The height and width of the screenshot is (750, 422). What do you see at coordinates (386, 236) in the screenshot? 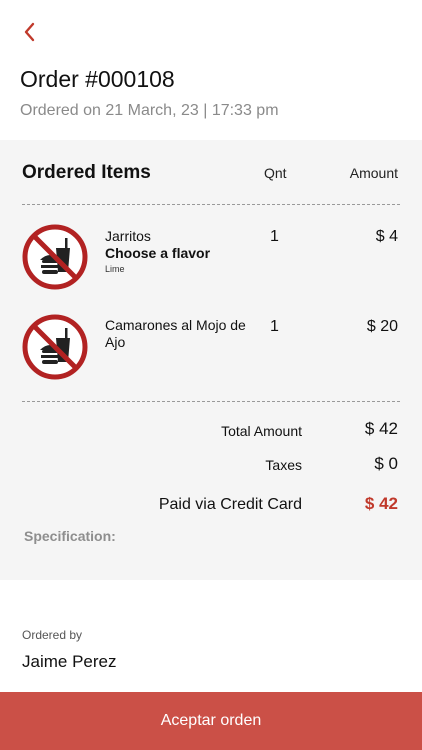
I see `item-amount: $ 4` at bounding box center [386, 236].